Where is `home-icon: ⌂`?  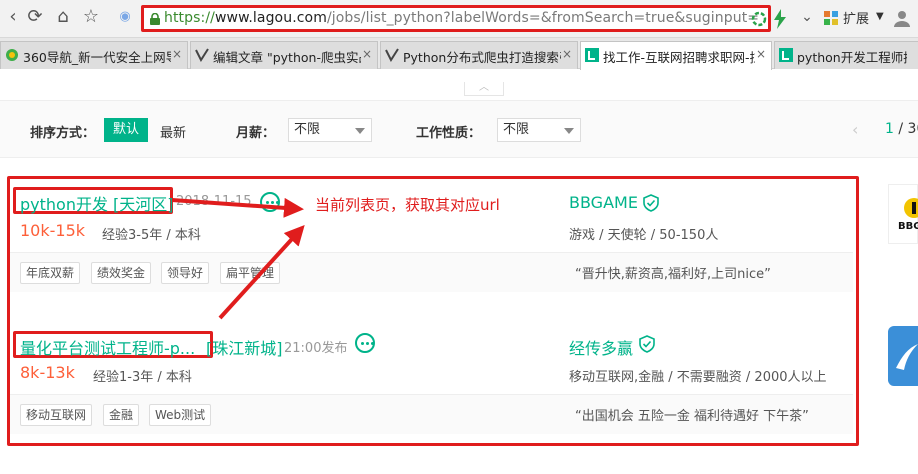 home-icon: ⌂ is located at coordinates (63, 17).